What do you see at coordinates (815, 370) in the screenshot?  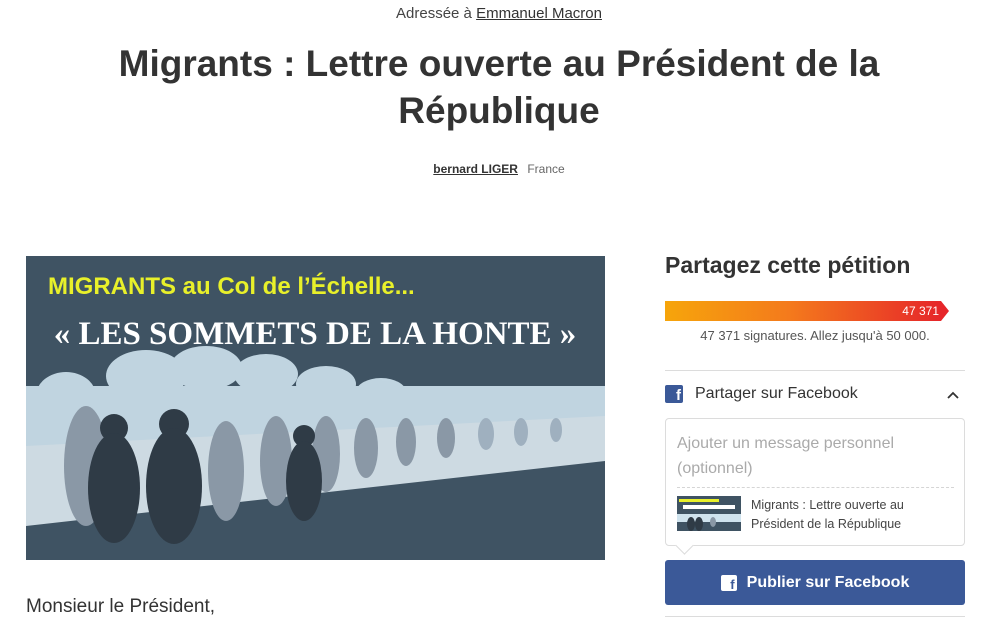 I see `divider` at bounding box center [815, 370].